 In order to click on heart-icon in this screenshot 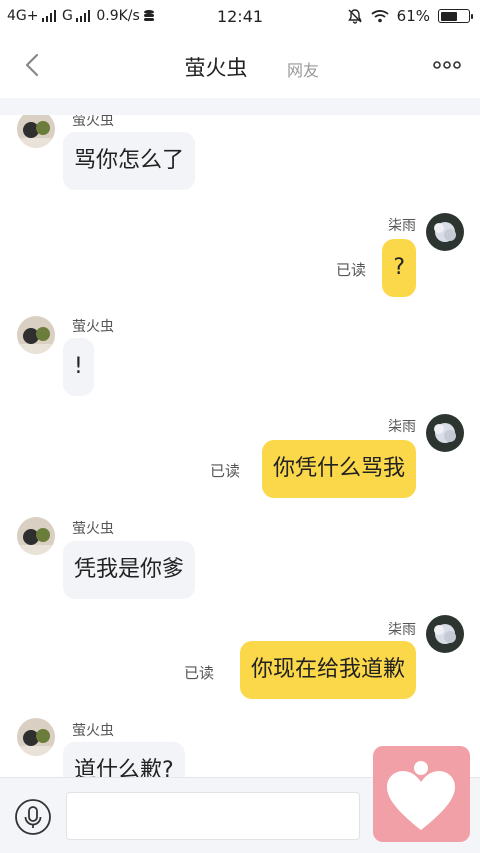, I will do `click(421, 795)`.